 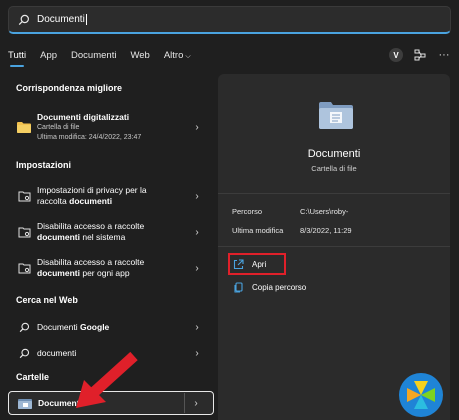 What do you see at coordinates (17, 58) in the screenshot?
I see `tab-all: Tutti` at bounding box center [17, 58].